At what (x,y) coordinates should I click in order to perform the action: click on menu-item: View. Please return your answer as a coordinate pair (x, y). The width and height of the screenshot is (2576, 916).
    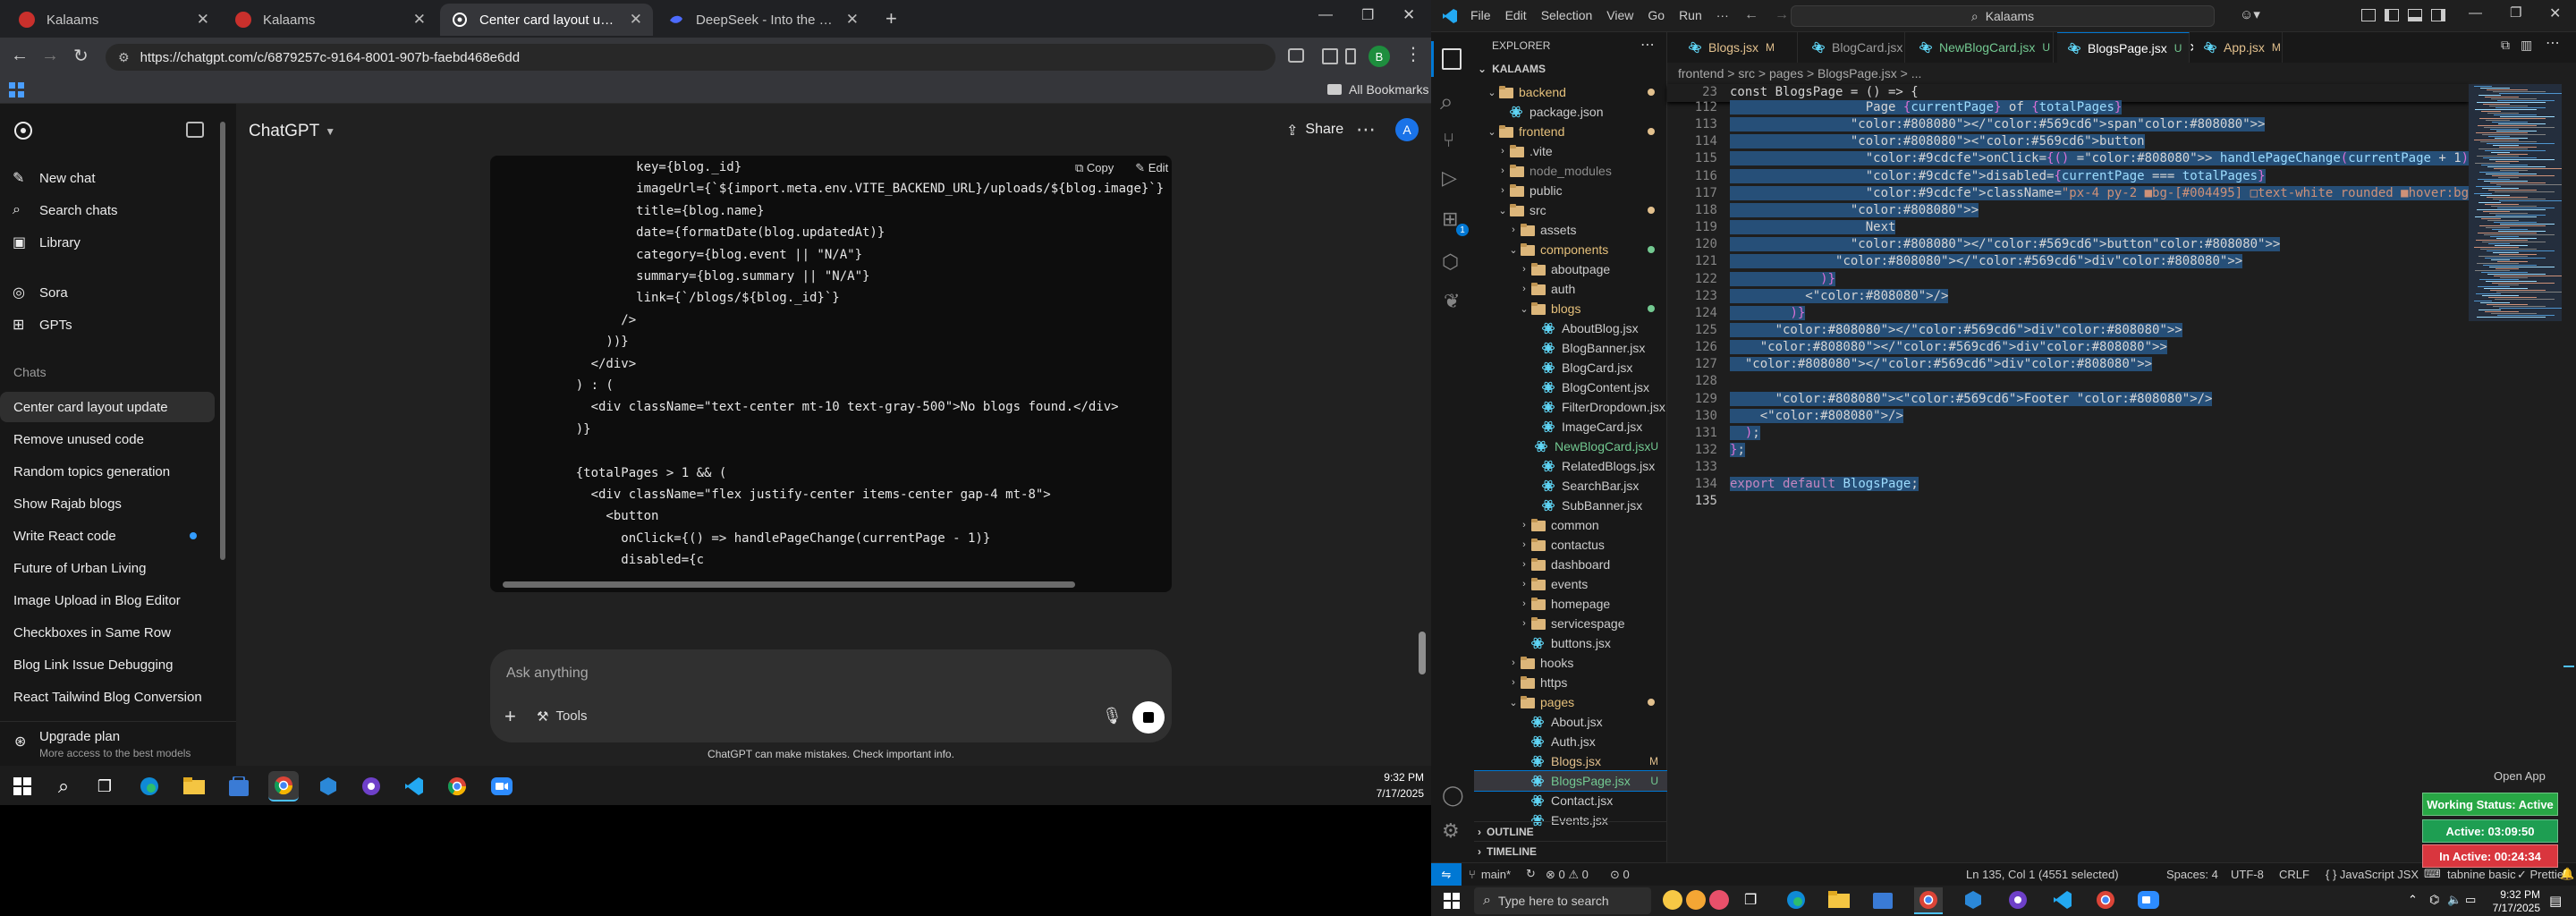
    Looking at the image, I should click on (1619, 15).